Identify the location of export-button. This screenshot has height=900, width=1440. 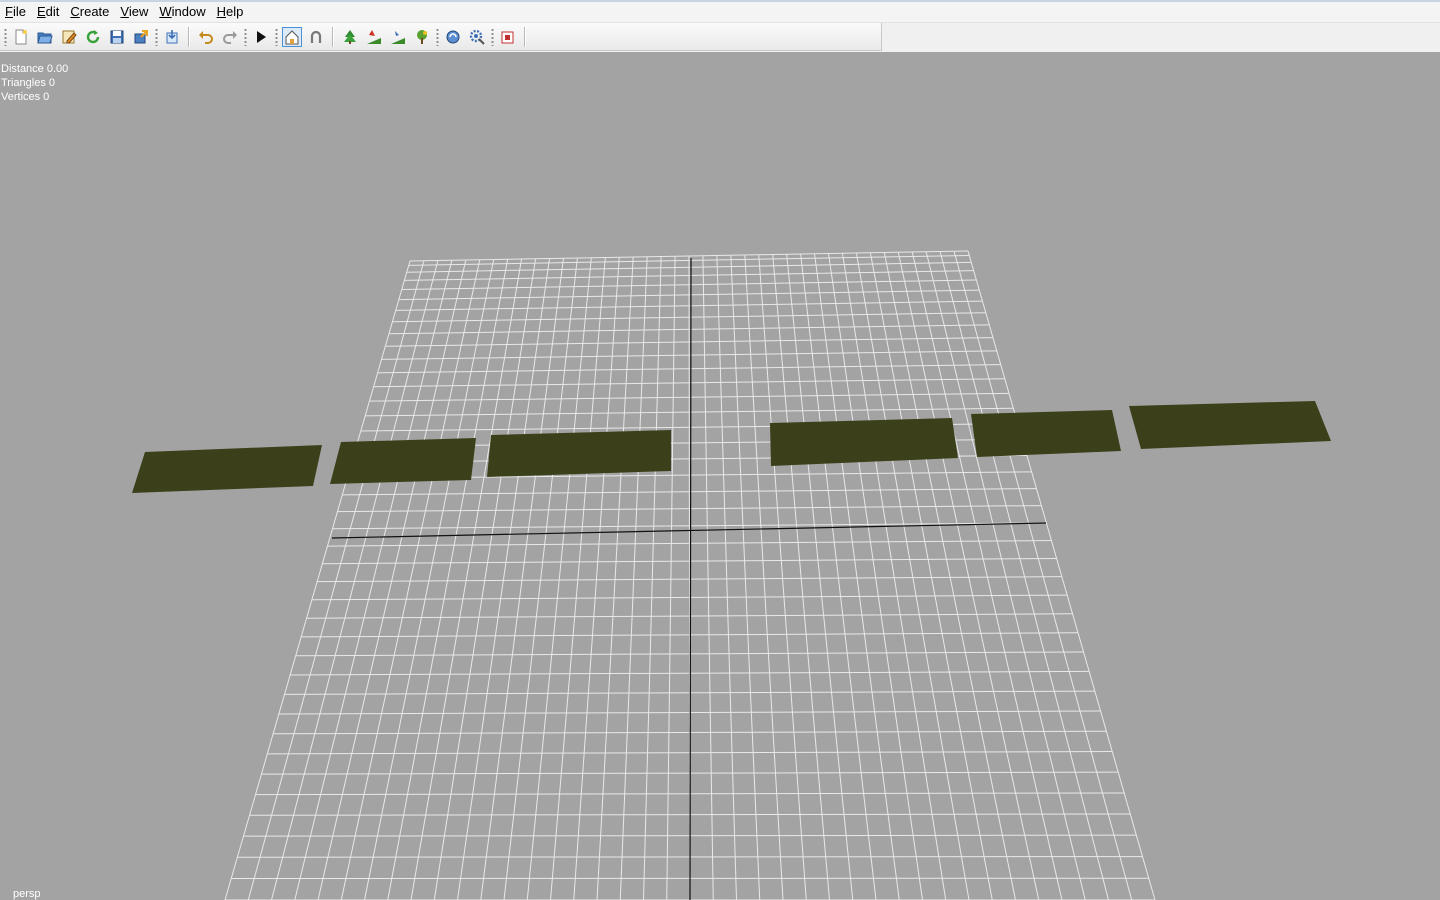
(141, 37).